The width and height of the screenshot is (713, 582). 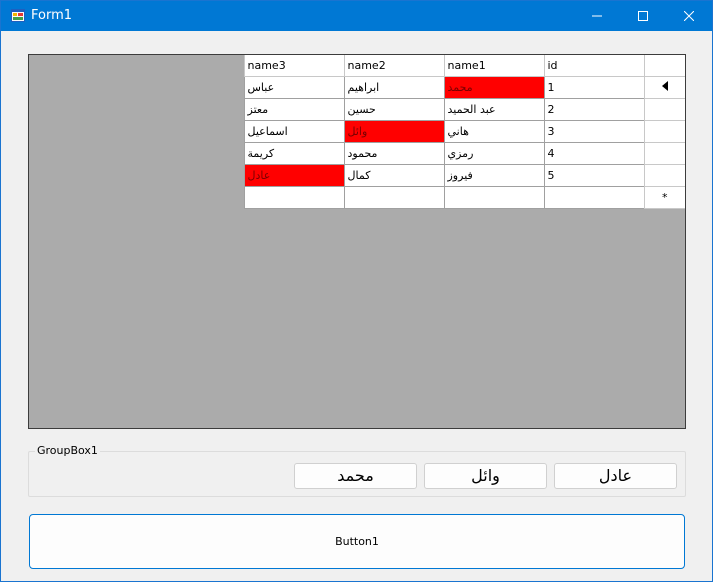 I want to click on new-cell-id, so click(x=594, y=197).